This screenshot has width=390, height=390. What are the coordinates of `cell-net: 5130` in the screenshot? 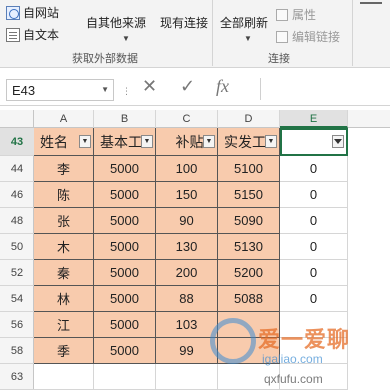 It's located at (249, 247).